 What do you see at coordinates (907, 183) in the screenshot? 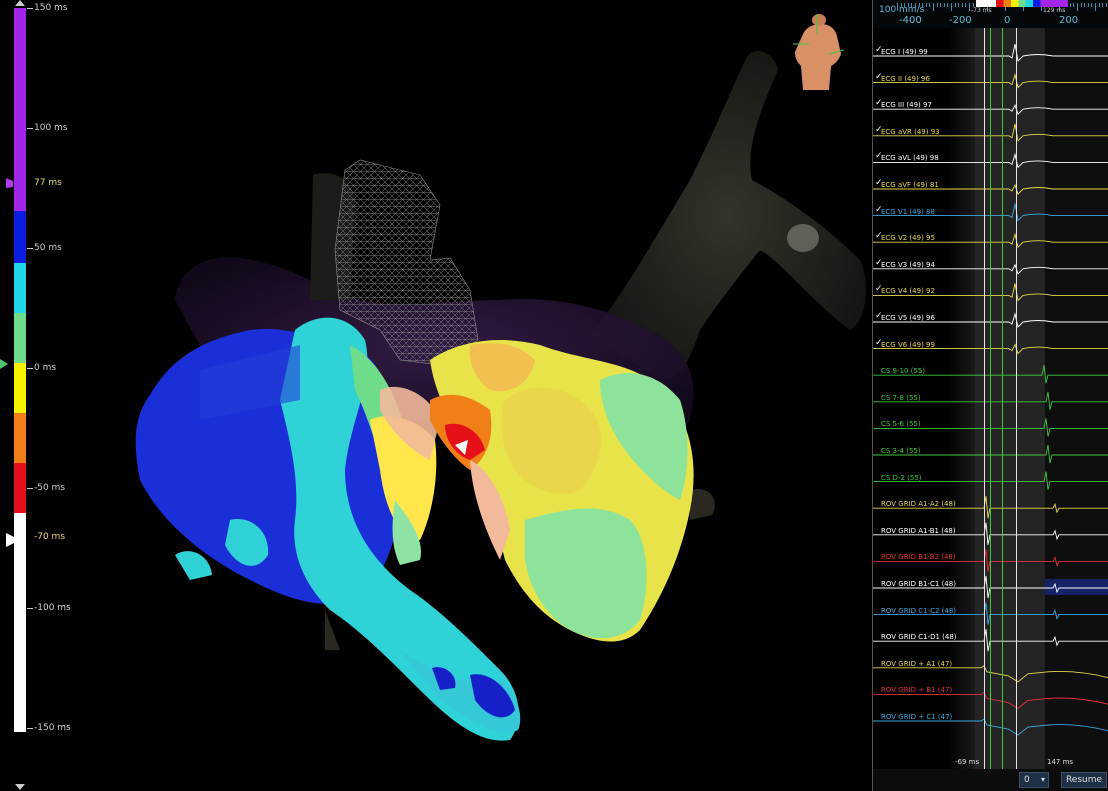
I see `trace-label: ECG aVF (49) 81 ✓` at bounding box center [907, 183].